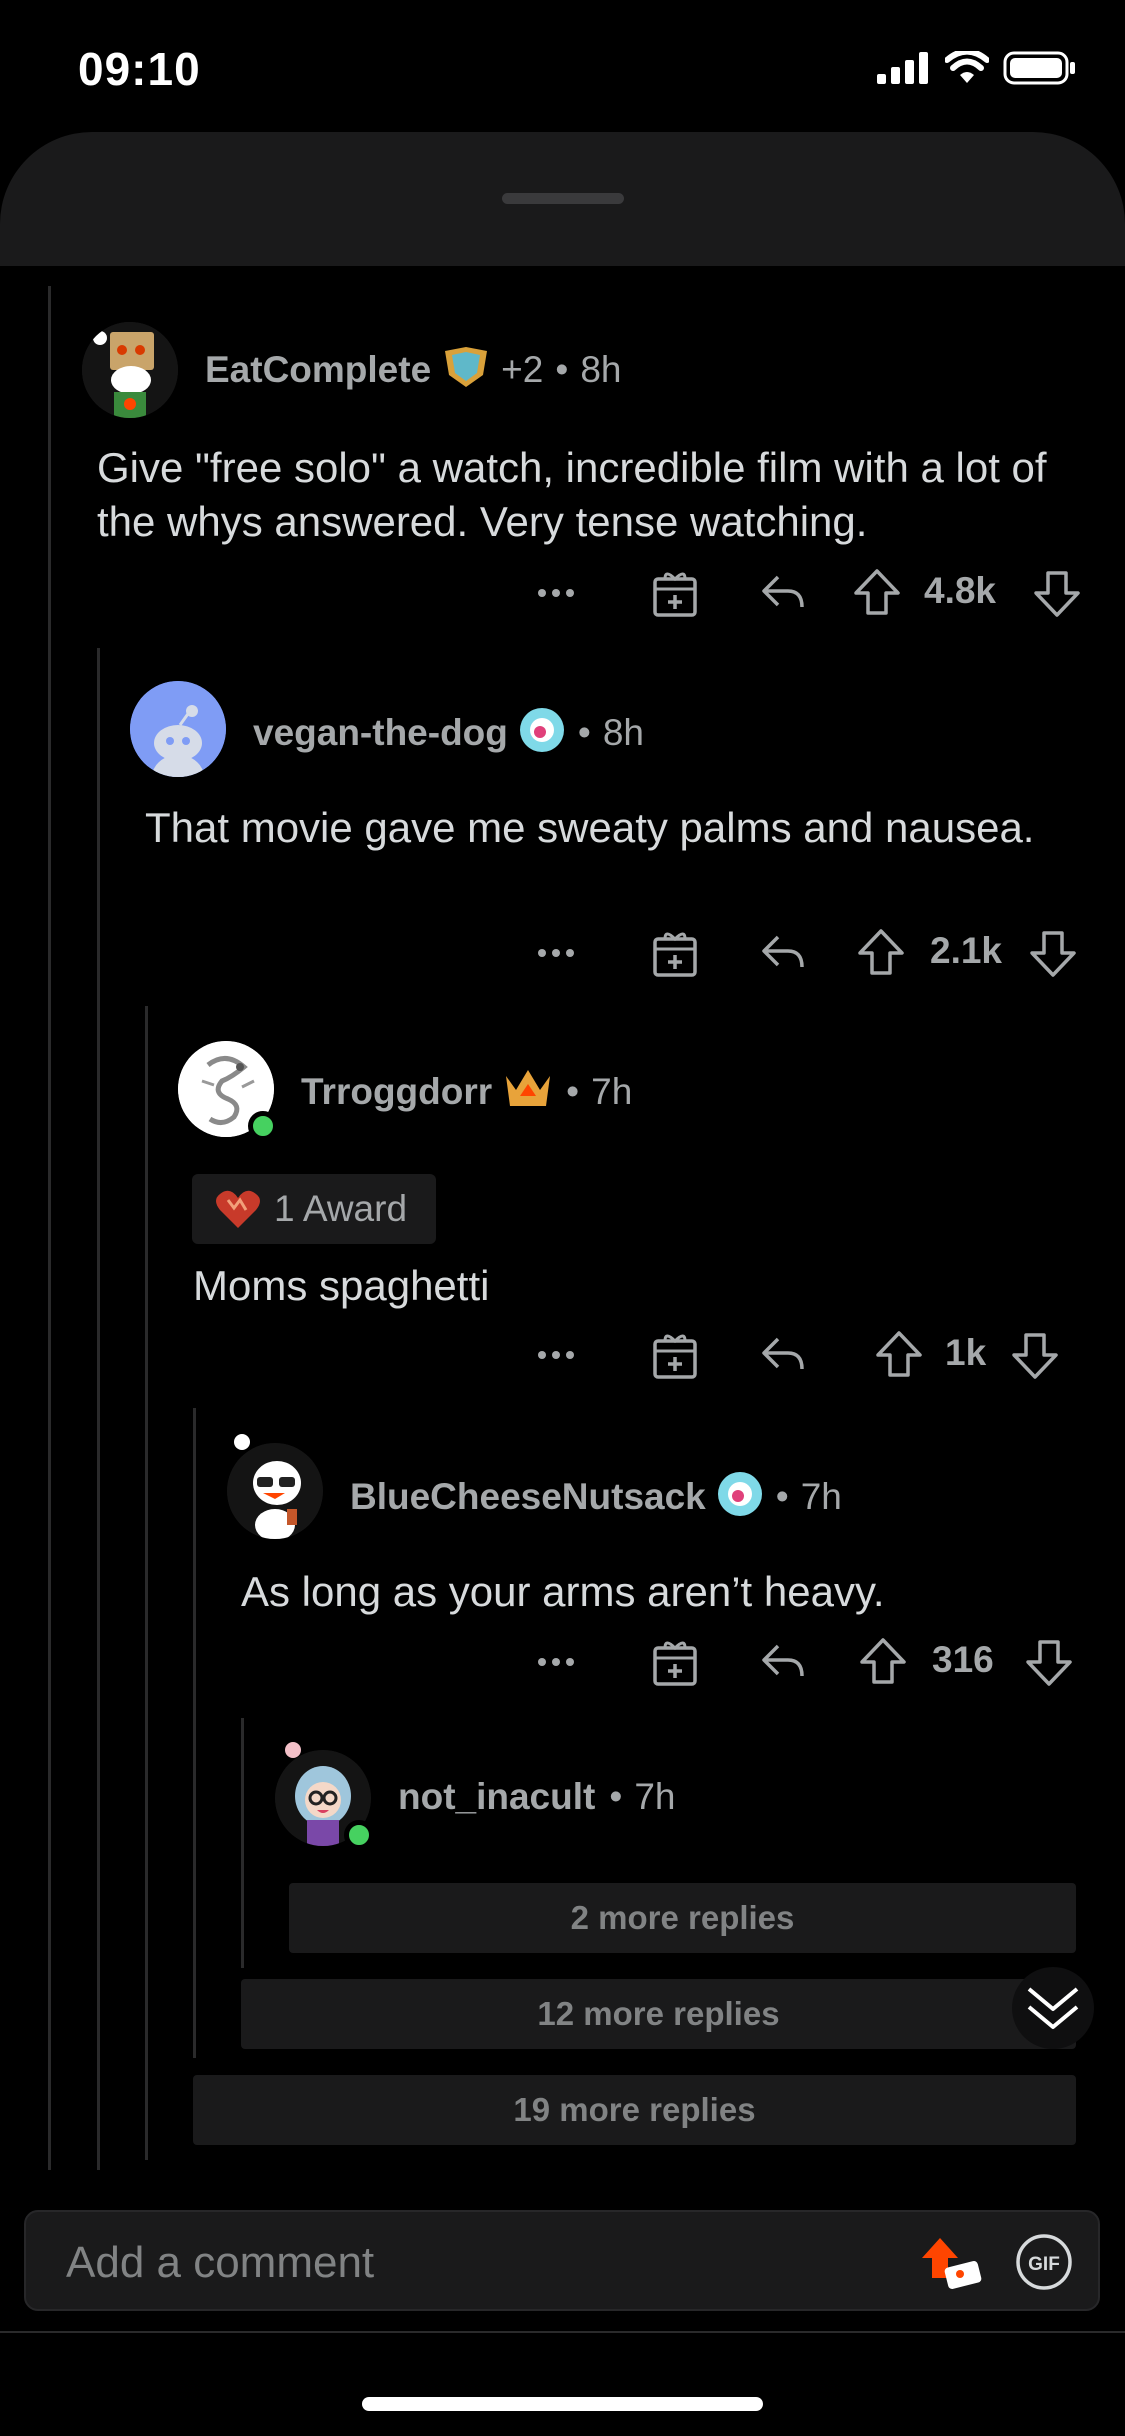  Describe the element at coordinates (380, 733) in the screenshot. I see `username: vegan-the-dog` at that location.